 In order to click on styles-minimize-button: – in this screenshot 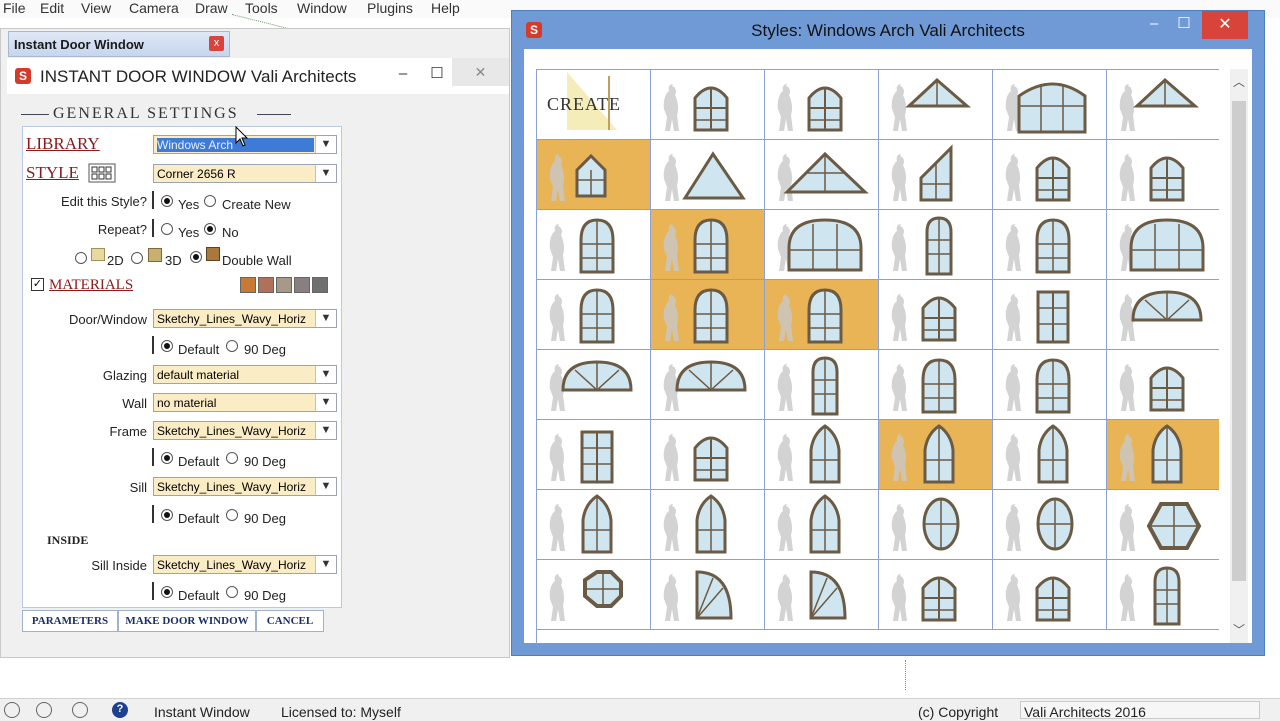, I will do `click(1154, 25)`.